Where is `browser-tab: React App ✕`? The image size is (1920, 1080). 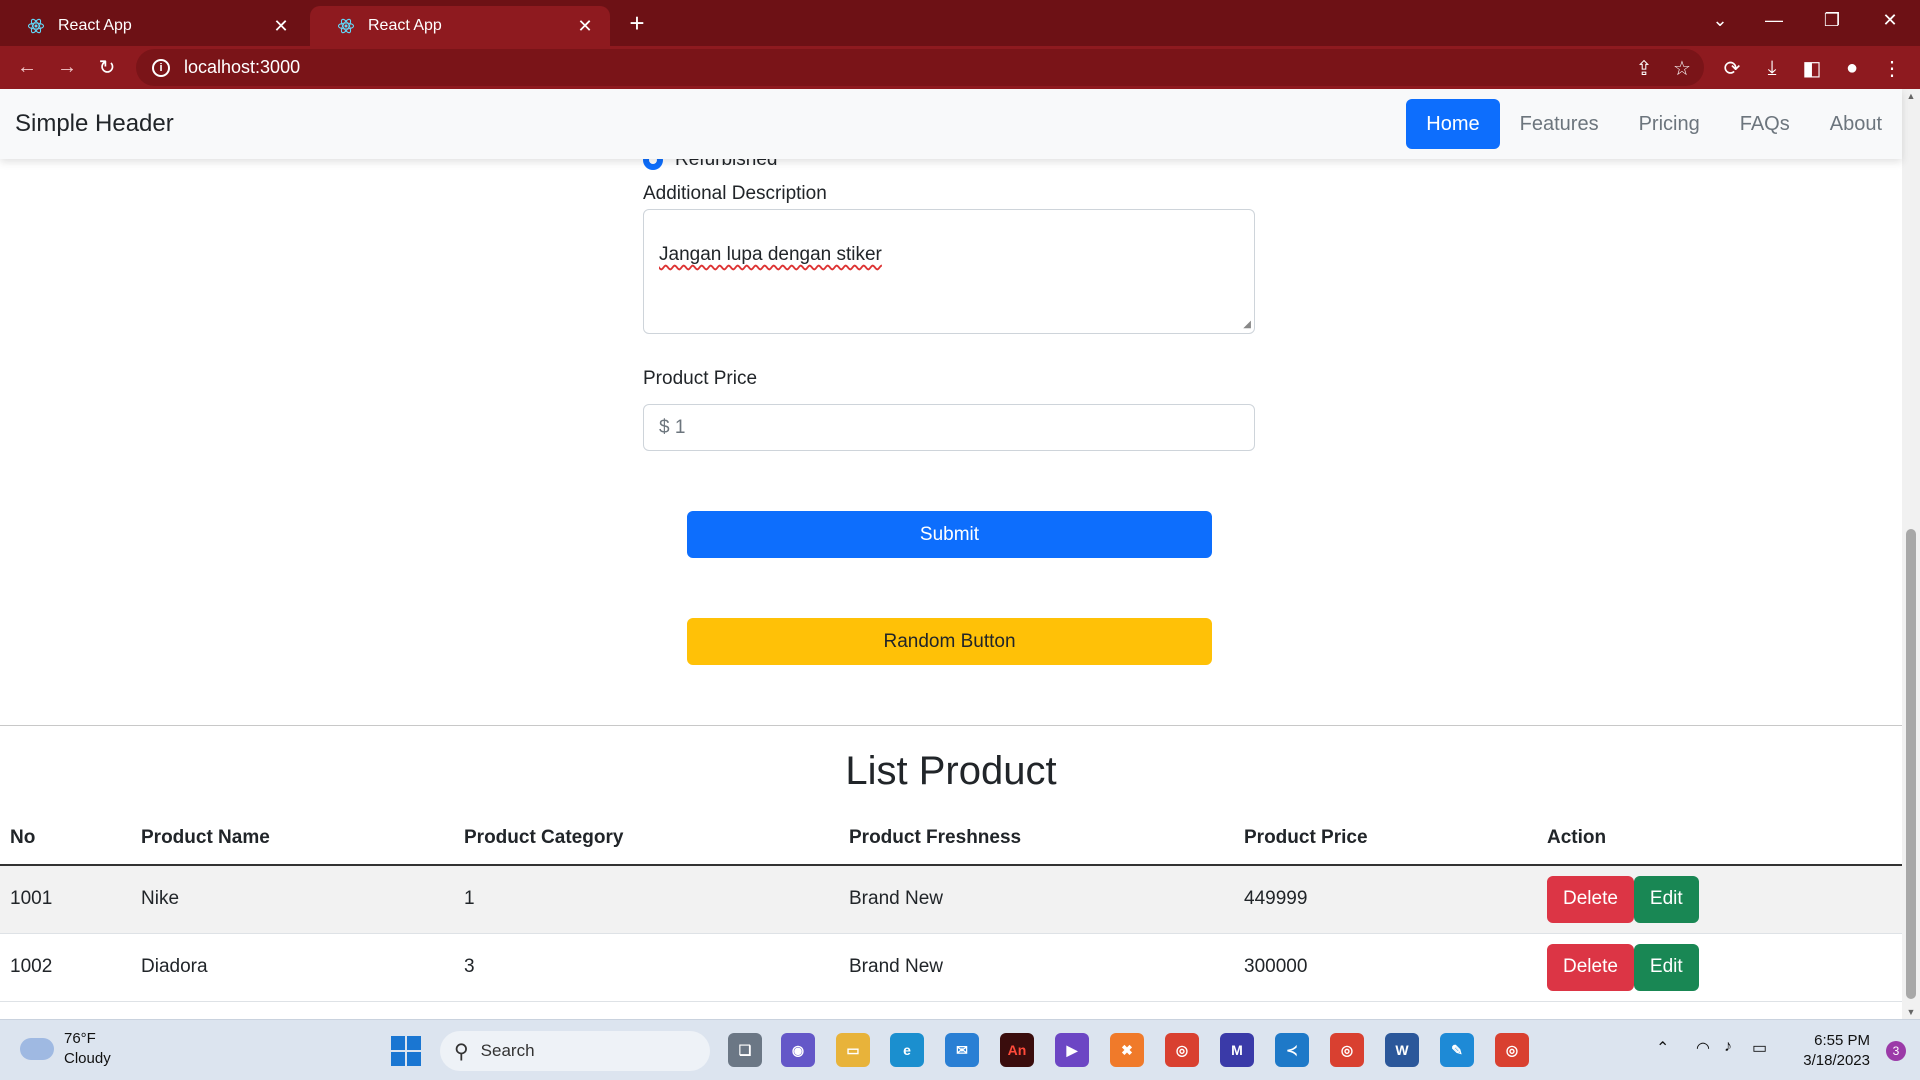
browser-tab: React App ✕ is located at coordinates (153, 26).